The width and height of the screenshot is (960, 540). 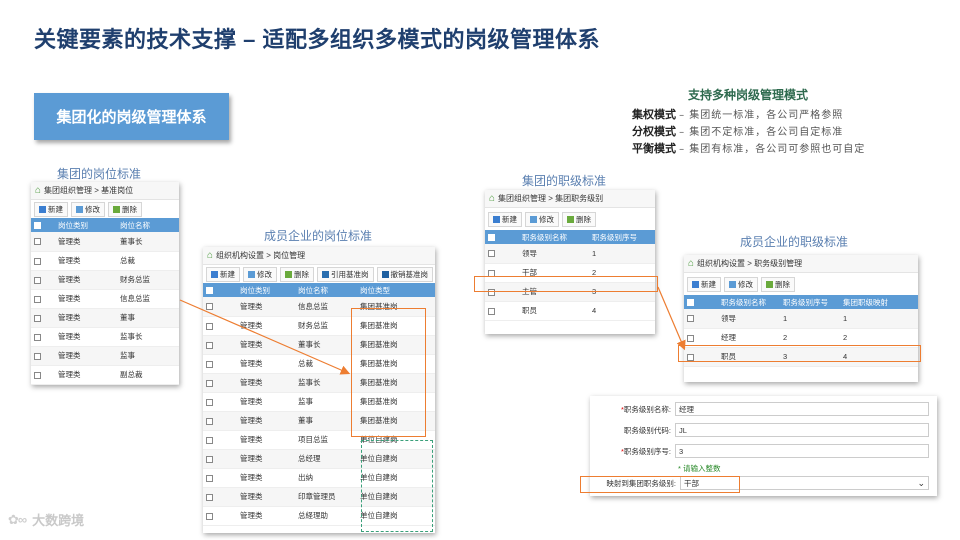 I want to click on table-row: 管理类 董事, so click(x=105, y=318).